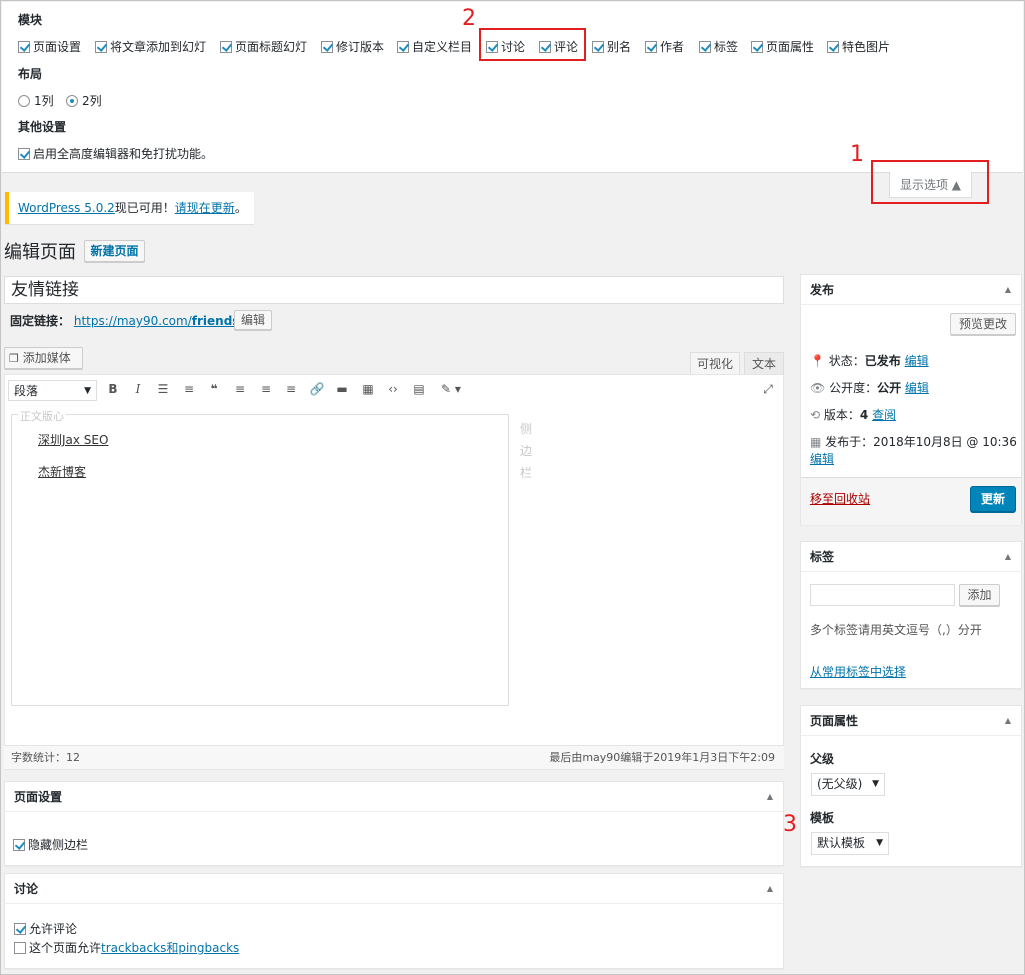 This screenshot has height=975, width=1025. What do you see at coordinates (858, 671) in the screenshot?
I see `choose-tags-link: 从常用标签中选择` at bounding box center [858, 671].